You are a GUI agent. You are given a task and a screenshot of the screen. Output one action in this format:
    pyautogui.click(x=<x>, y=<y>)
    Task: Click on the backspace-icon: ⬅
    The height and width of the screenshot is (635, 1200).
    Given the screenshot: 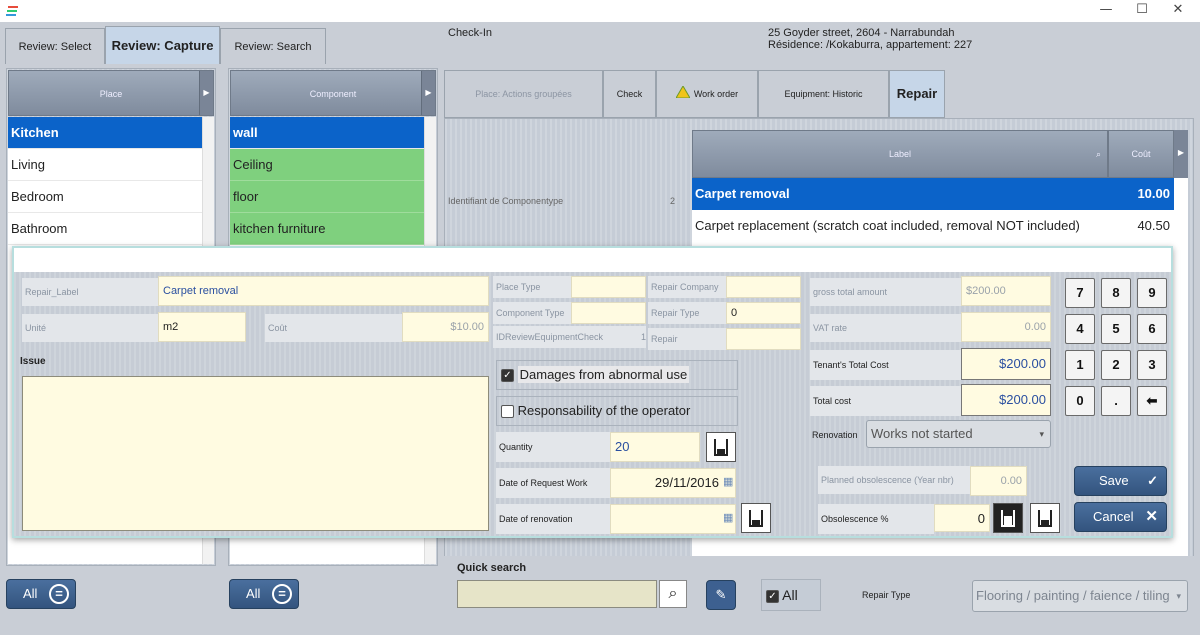 What is the action you would take?
    pyautogui.click(x=1152, y=401)
    